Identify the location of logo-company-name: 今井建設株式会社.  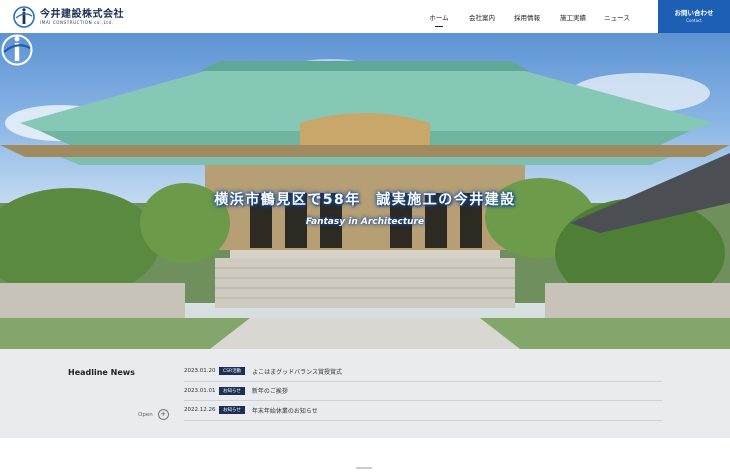
(82, 14).